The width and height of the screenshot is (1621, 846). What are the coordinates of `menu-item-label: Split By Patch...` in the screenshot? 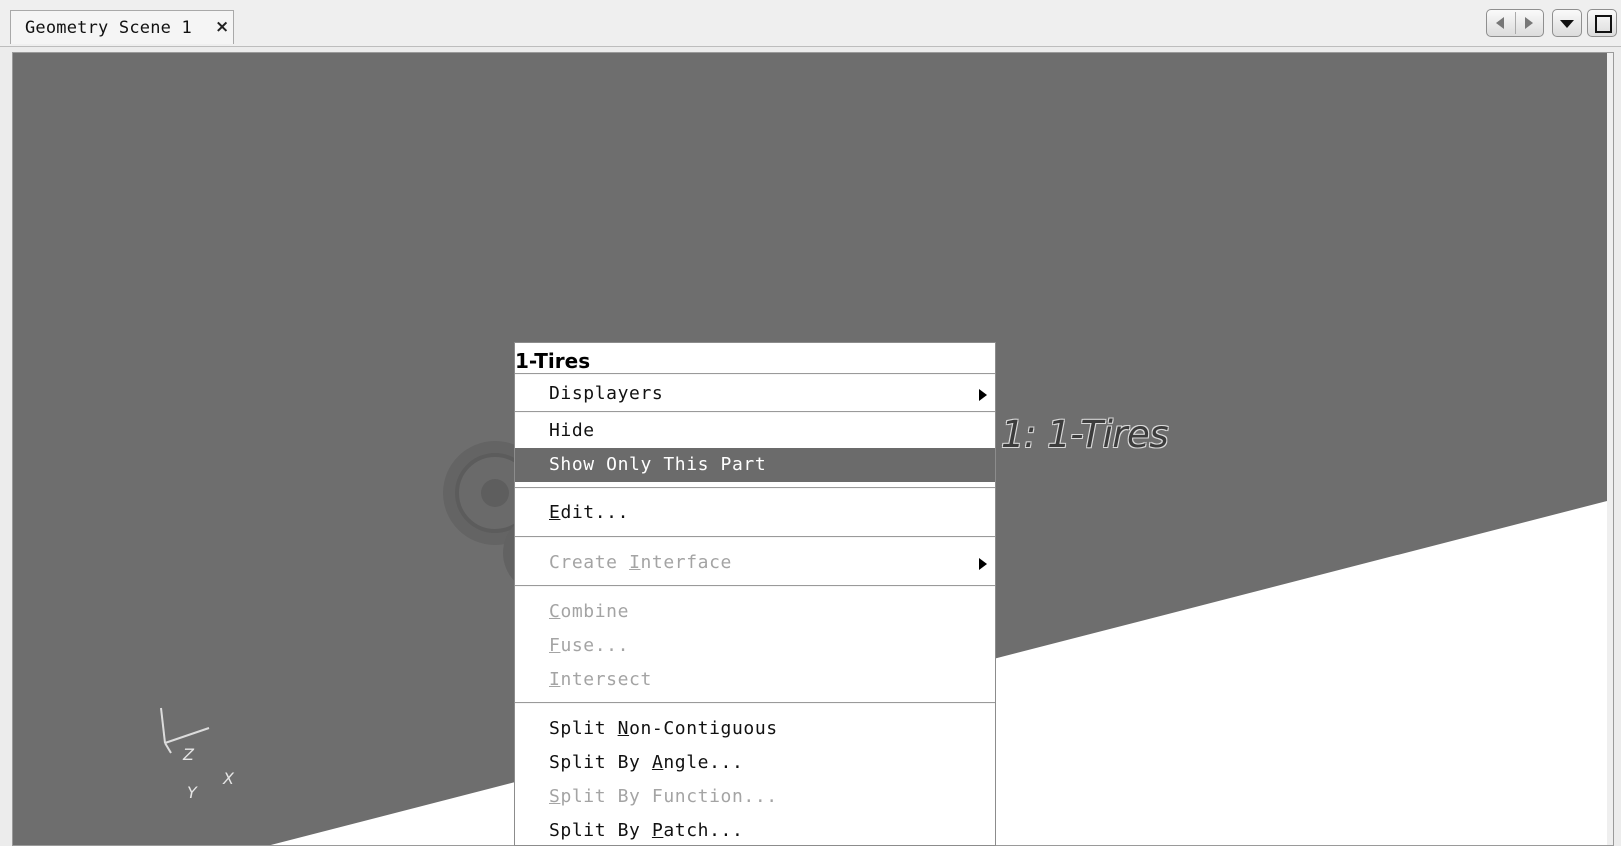 It's located at (646, 830).